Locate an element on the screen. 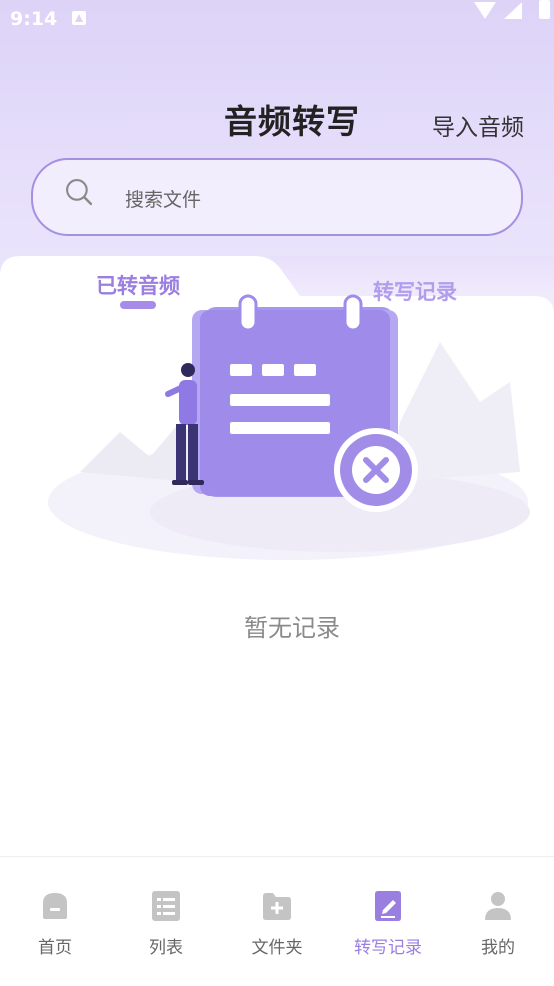 Image resolution: width=554 pixels, height=986 pixels. folder-add-icon is located at coordinates (277, 906).